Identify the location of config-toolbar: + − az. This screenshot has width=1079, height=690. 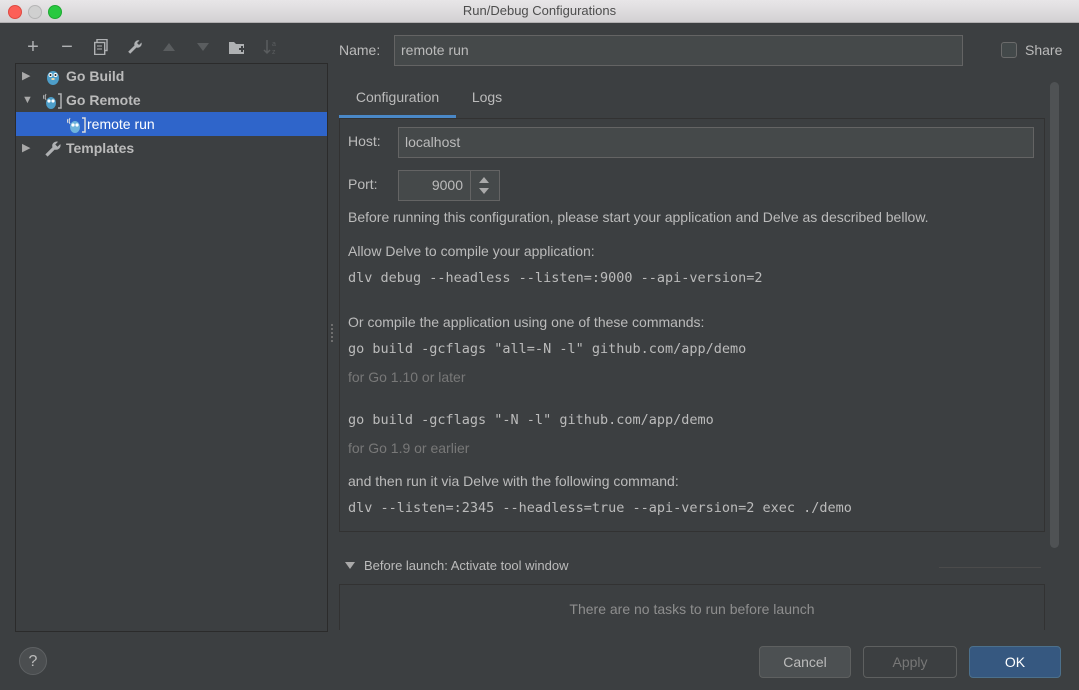
(152, 47).